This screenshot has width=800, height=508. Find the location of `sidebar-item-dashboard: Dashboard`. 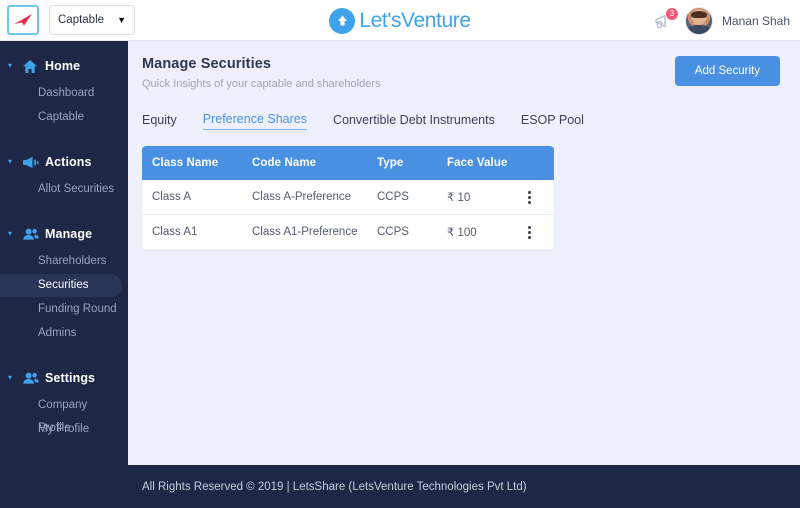

sidebar-item-dashboard: Dashboard is located at coordinates (61, 93).